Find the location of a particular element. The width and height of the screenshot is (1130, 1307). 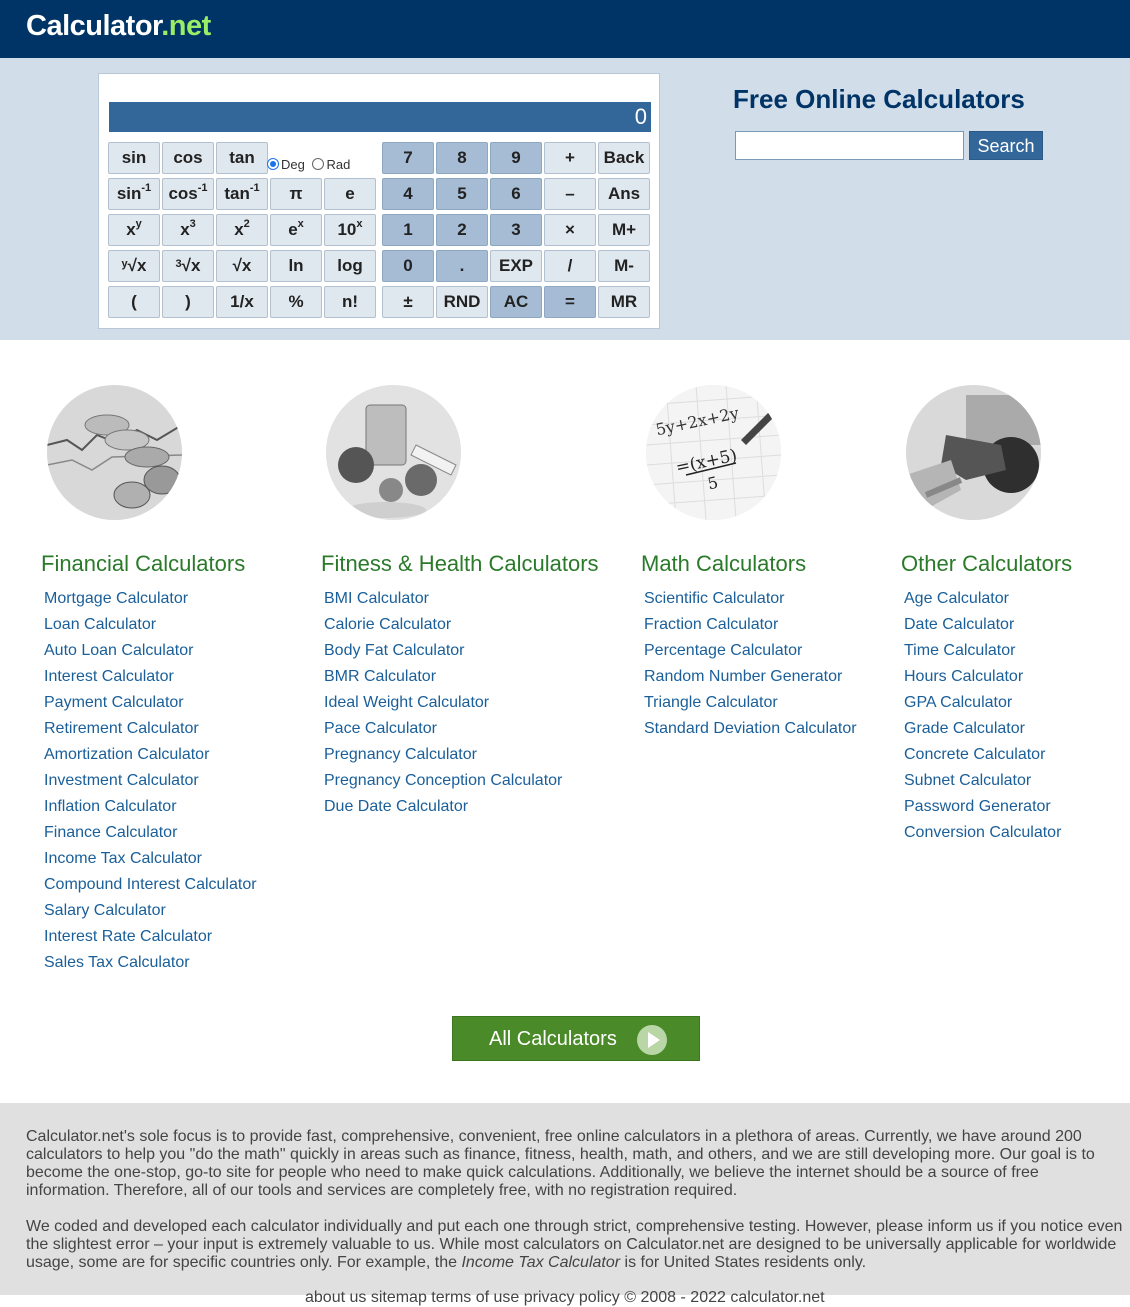

key-plus: + is located at coordinates (570, 158).